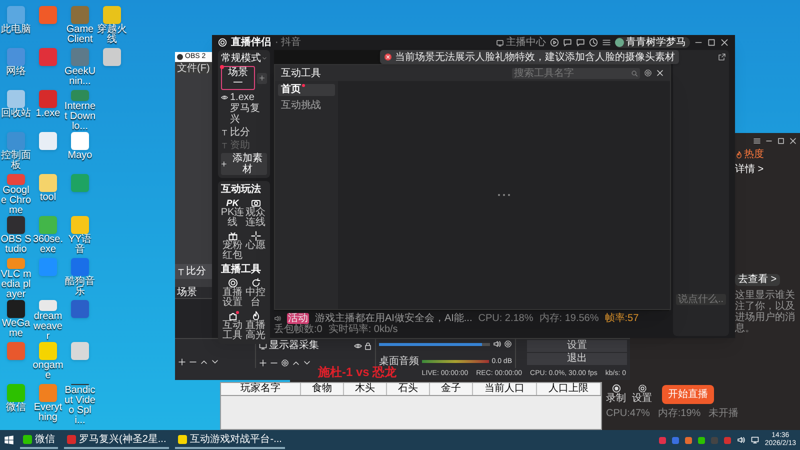  I want to click on icon-label: Everything, so click(48, 413).